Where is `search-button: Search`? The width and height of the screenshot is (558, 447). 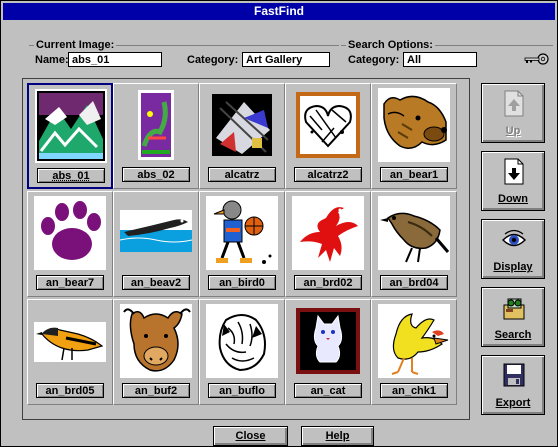
search-button: Search is located at coordinates (513, 317).